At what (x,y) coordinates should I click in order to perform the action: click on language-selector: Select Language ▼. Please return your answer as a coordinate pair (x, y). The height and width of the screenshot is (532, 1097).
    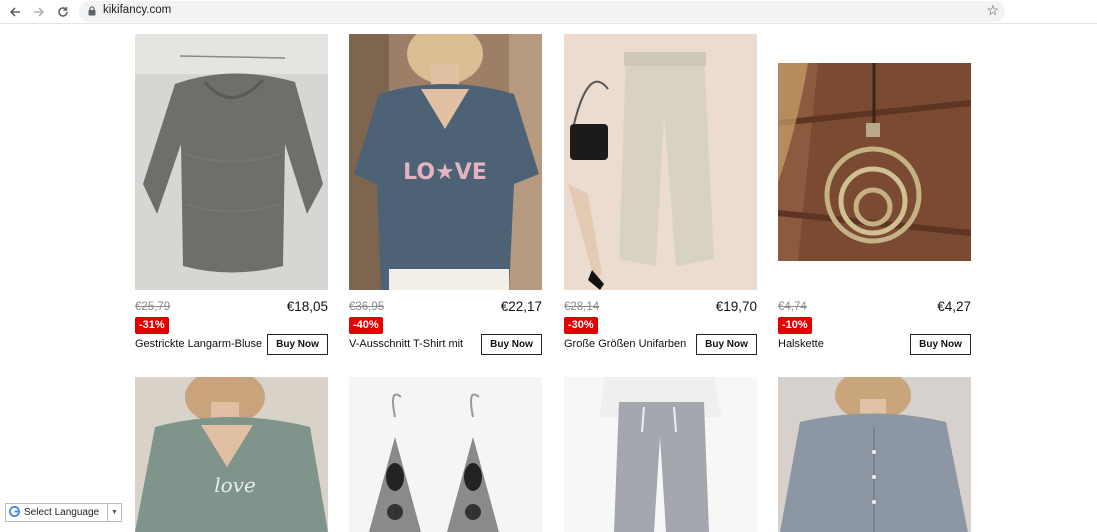
    Looking at the image, I should click on (63, 512).